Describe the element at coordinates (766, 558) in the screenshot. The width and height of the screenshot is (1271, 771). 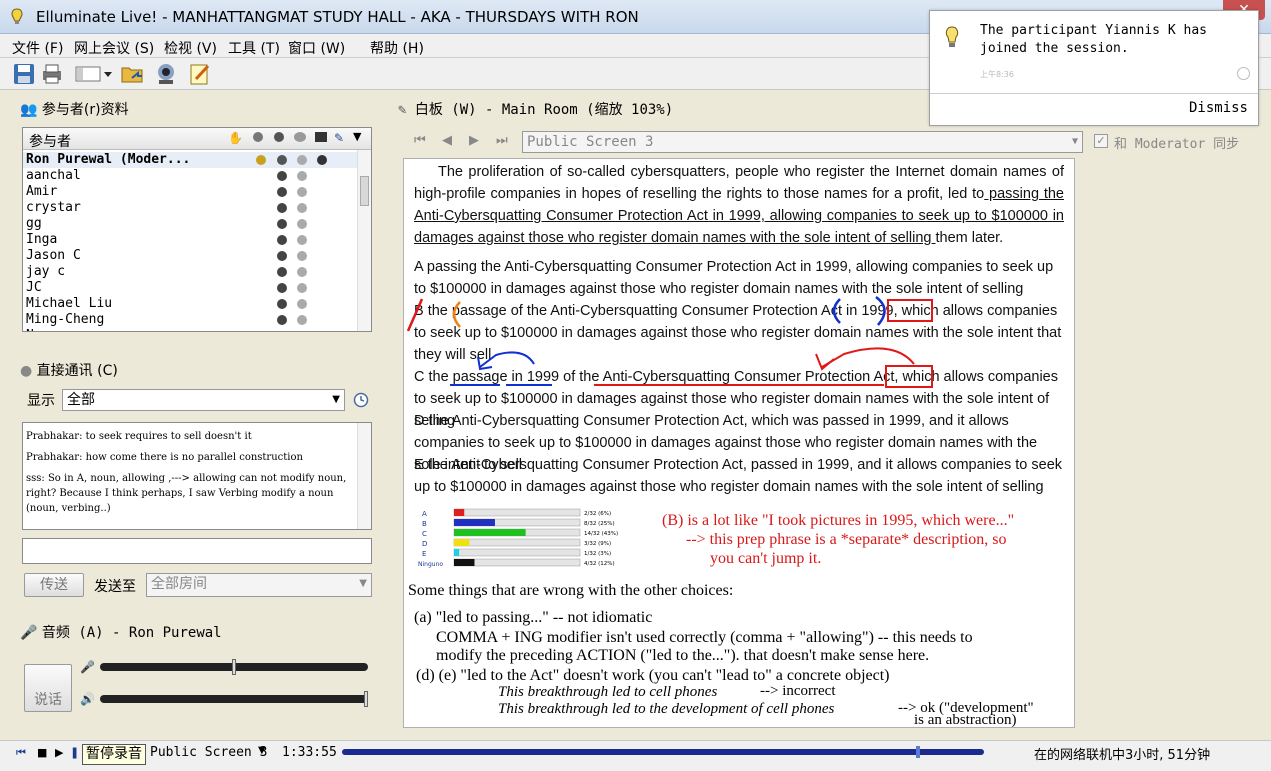
I see `annotation-line: you can't jump it.` at that location.